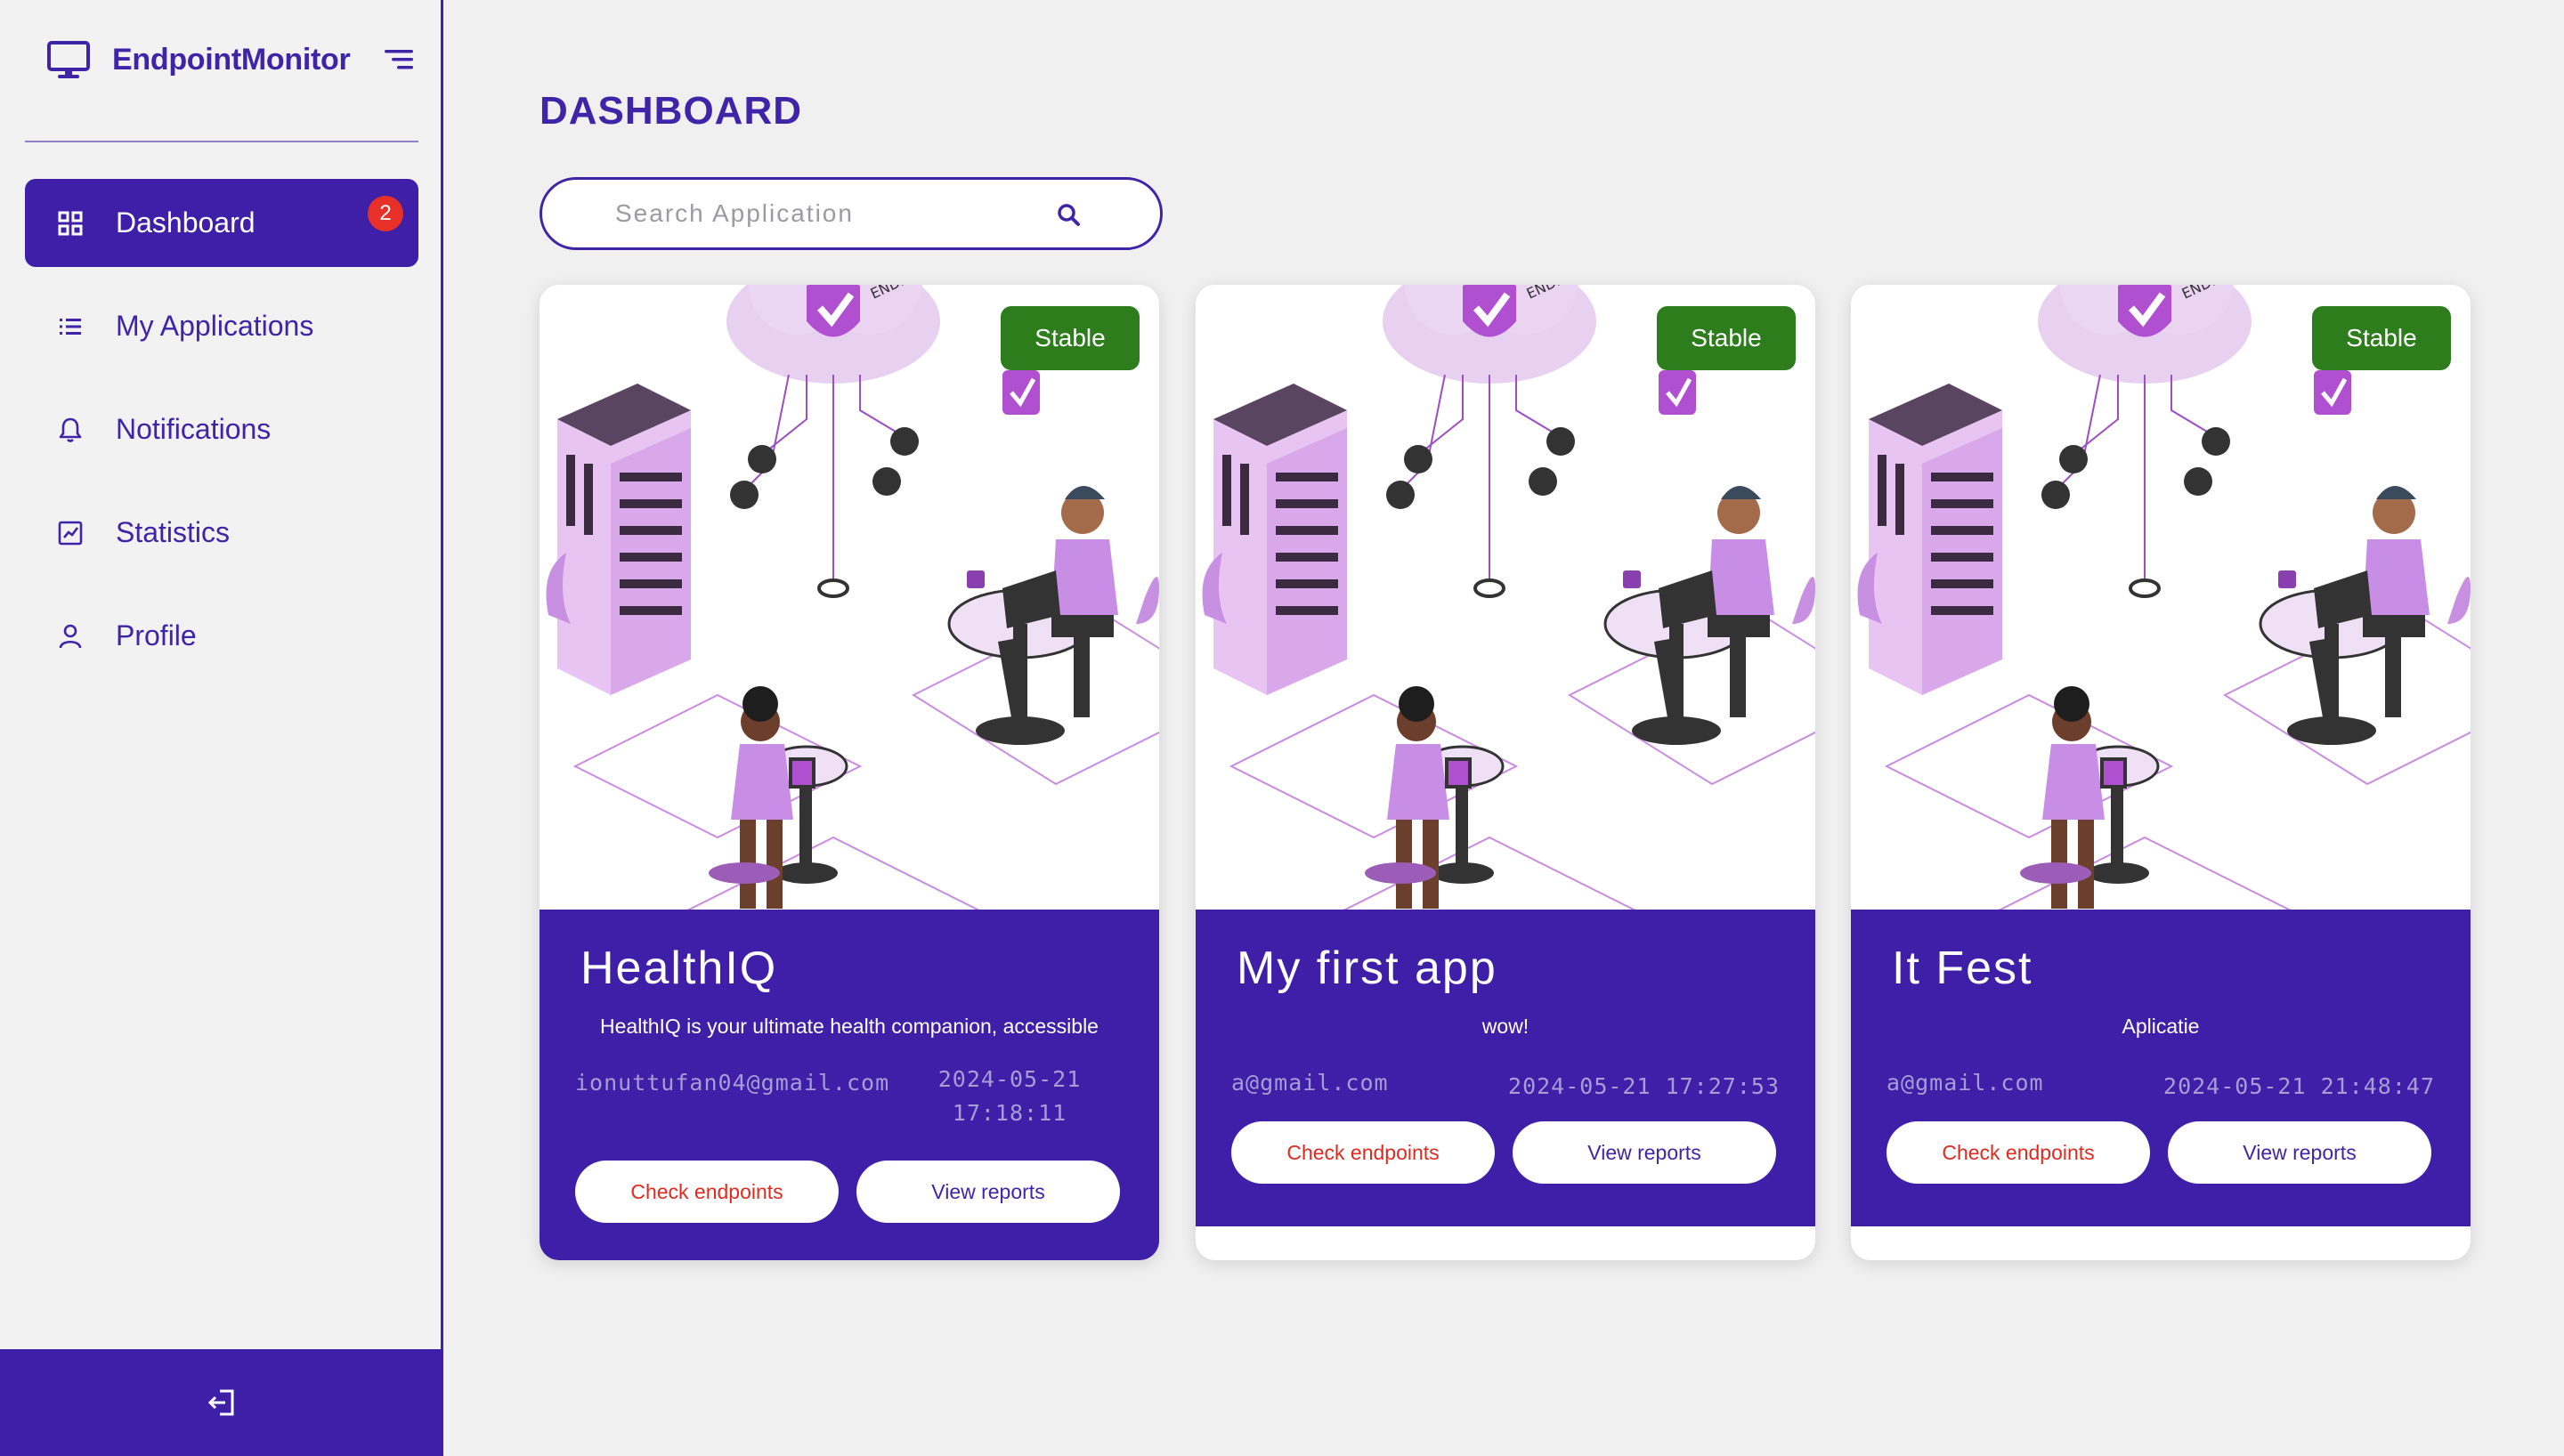 The width and height of the screenshot is (2564, 1456). Describe the element at coordinates (215, 326) in the screenshot. I see `sidebar-item-label: My Applications` at that location.